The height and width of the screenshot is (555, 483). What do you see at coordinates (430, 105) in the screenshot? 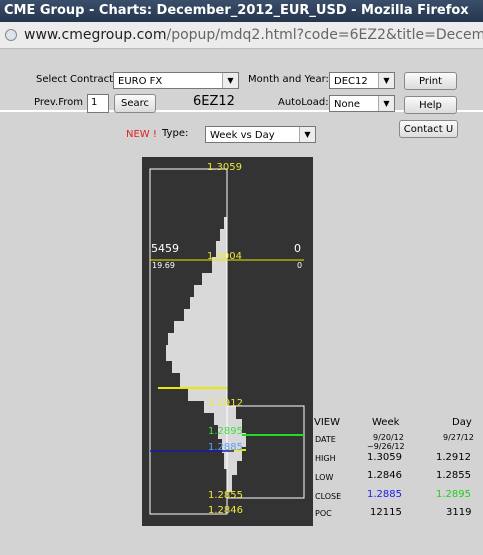
I see `help-button: Help` at bounding box center [430, 105].